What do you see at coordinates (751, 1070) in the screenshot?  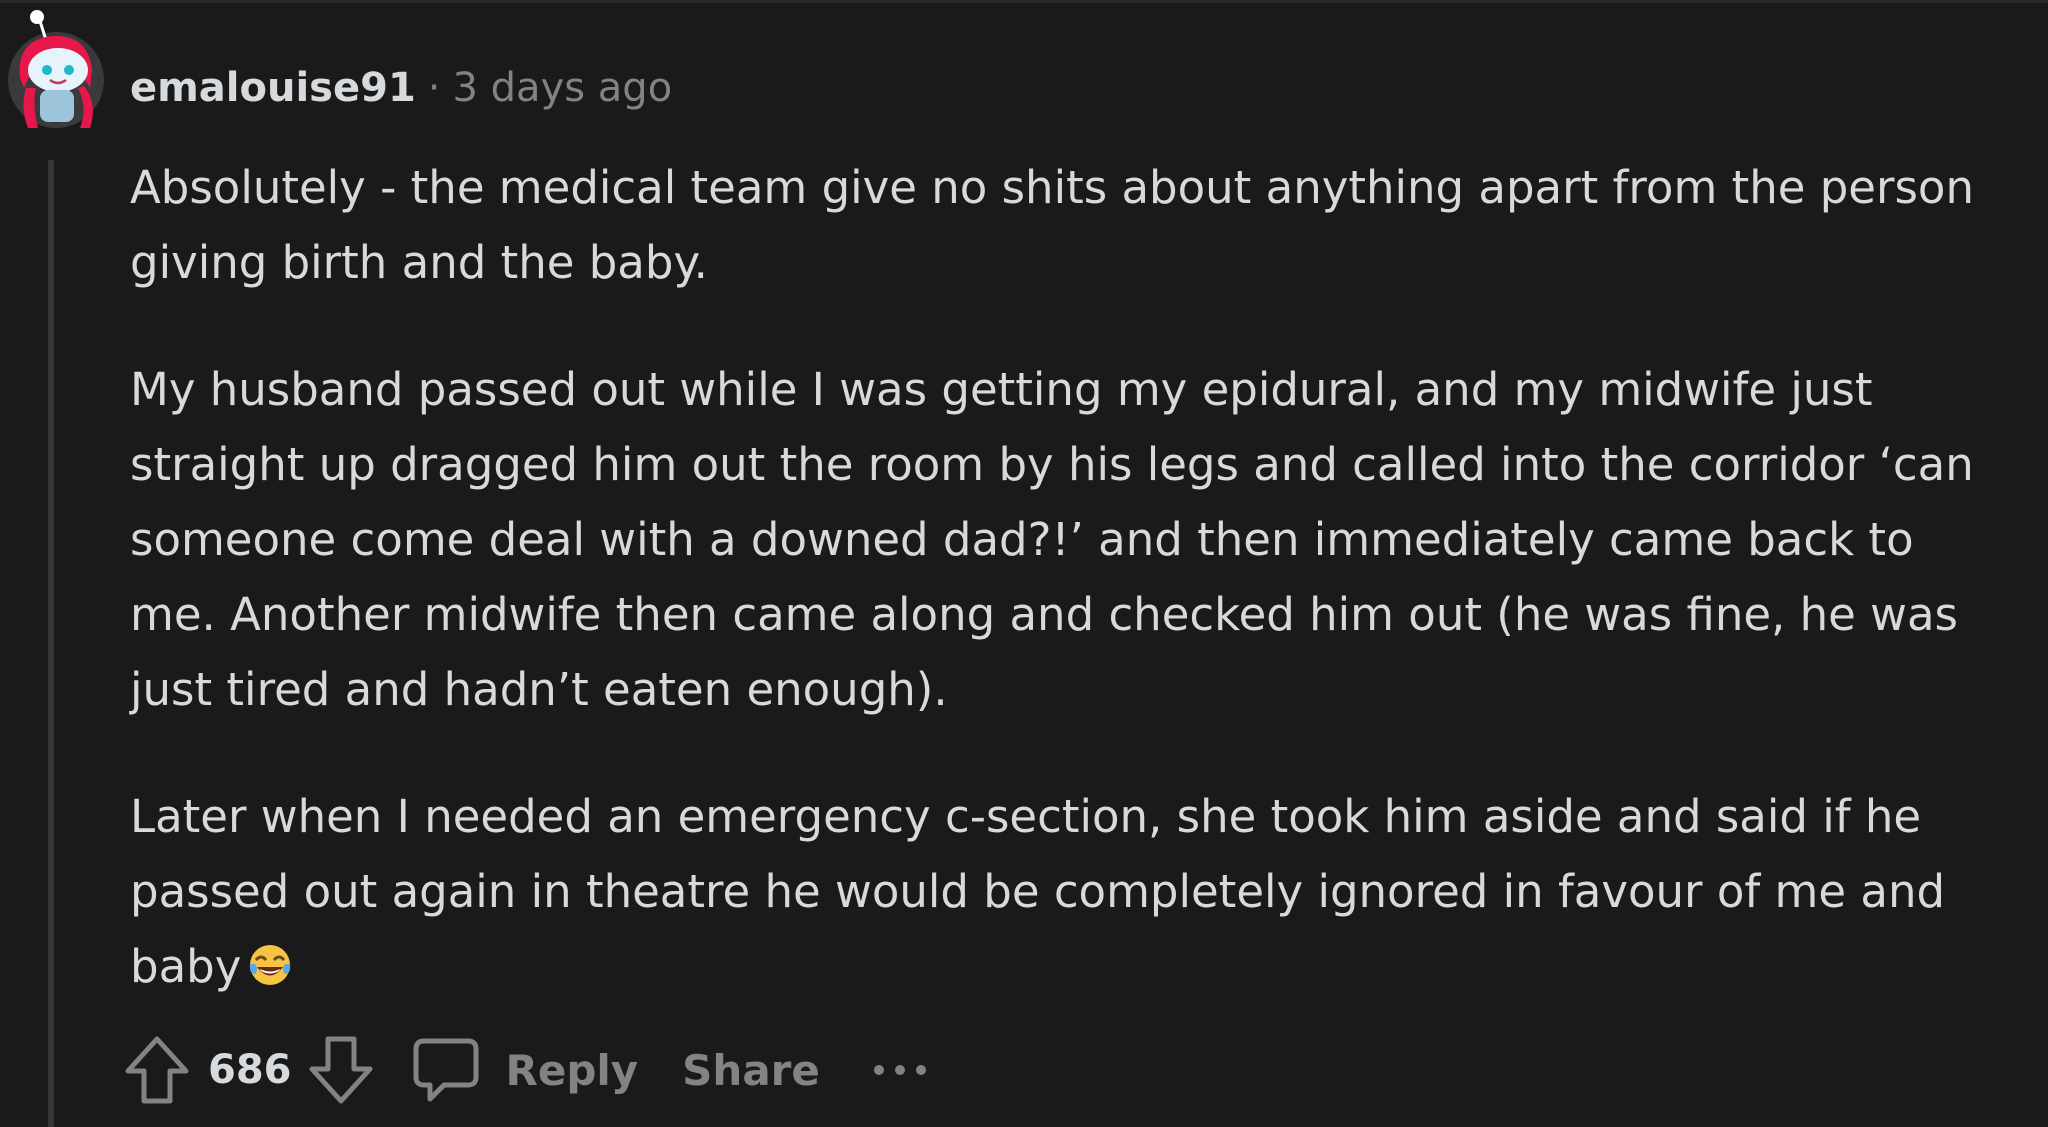 I see `share-button: Share` at bounding box center [751, 1070].